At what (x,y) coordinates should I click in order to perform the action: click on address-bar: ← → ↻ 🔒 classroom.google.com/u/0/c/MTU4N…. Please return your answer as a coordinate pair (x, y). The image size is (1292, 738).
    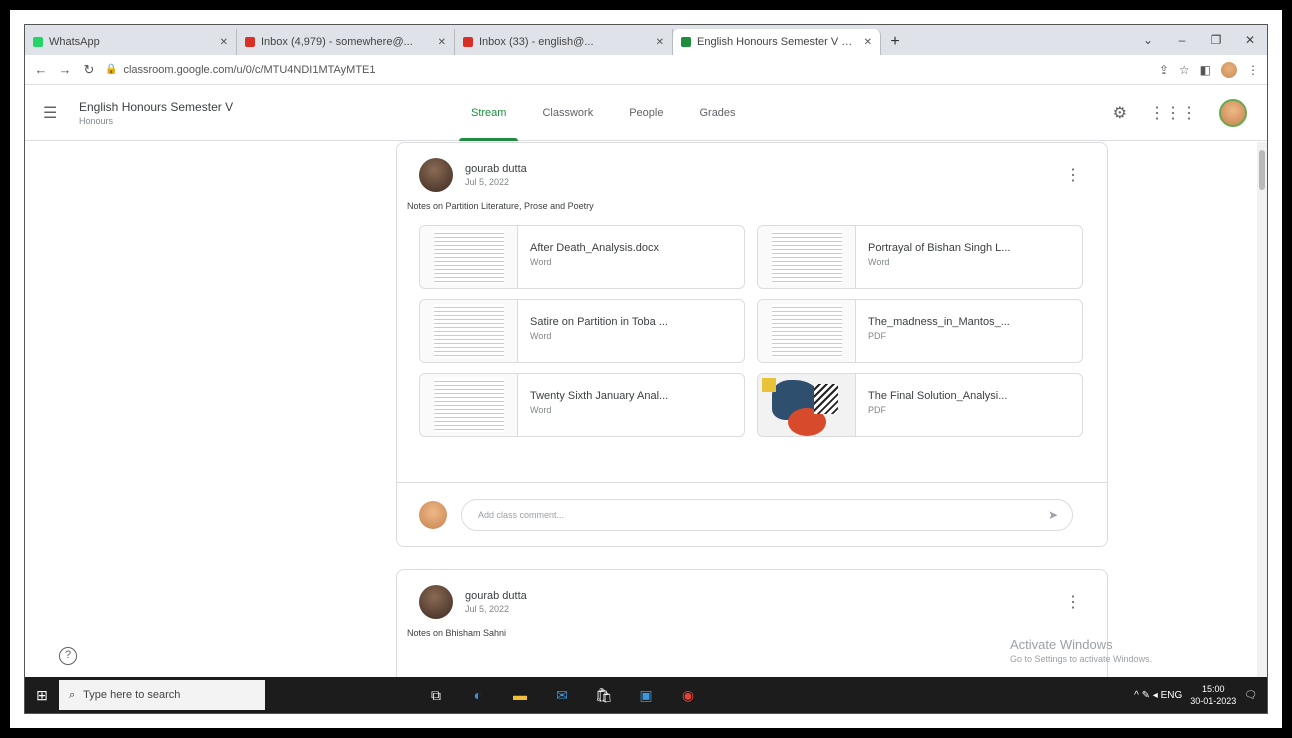
    Looking at the image, I should click on (646, 70).